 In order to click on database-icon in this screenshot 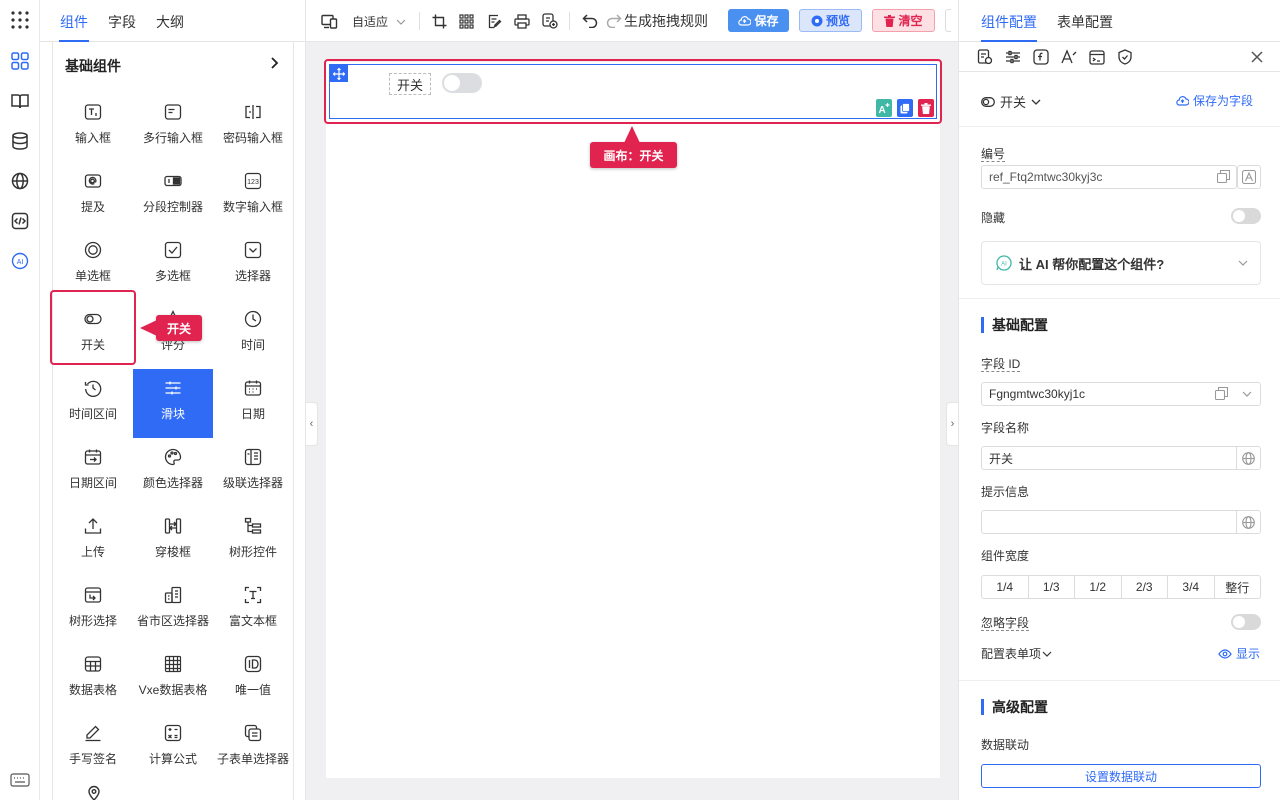, I will do `click(20, 141)`.